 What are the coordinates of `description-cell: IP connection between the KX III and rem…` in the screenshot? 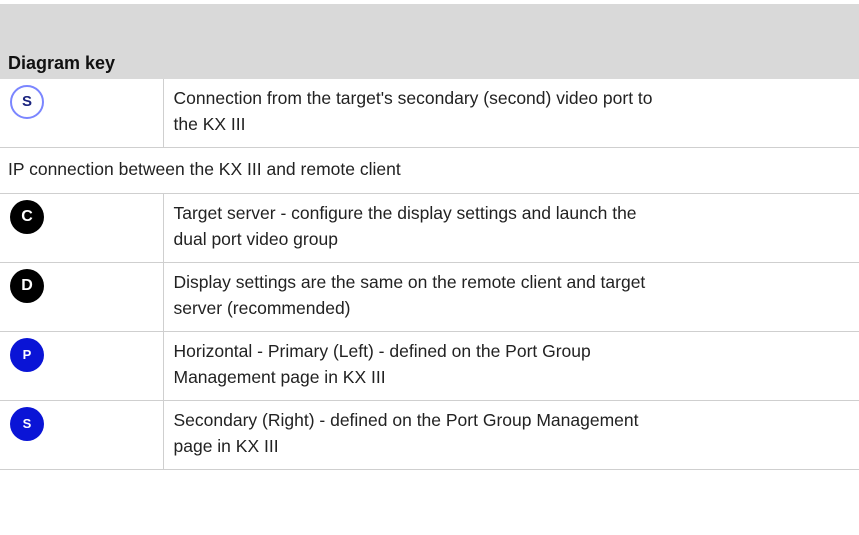 It's located at (429, 170).